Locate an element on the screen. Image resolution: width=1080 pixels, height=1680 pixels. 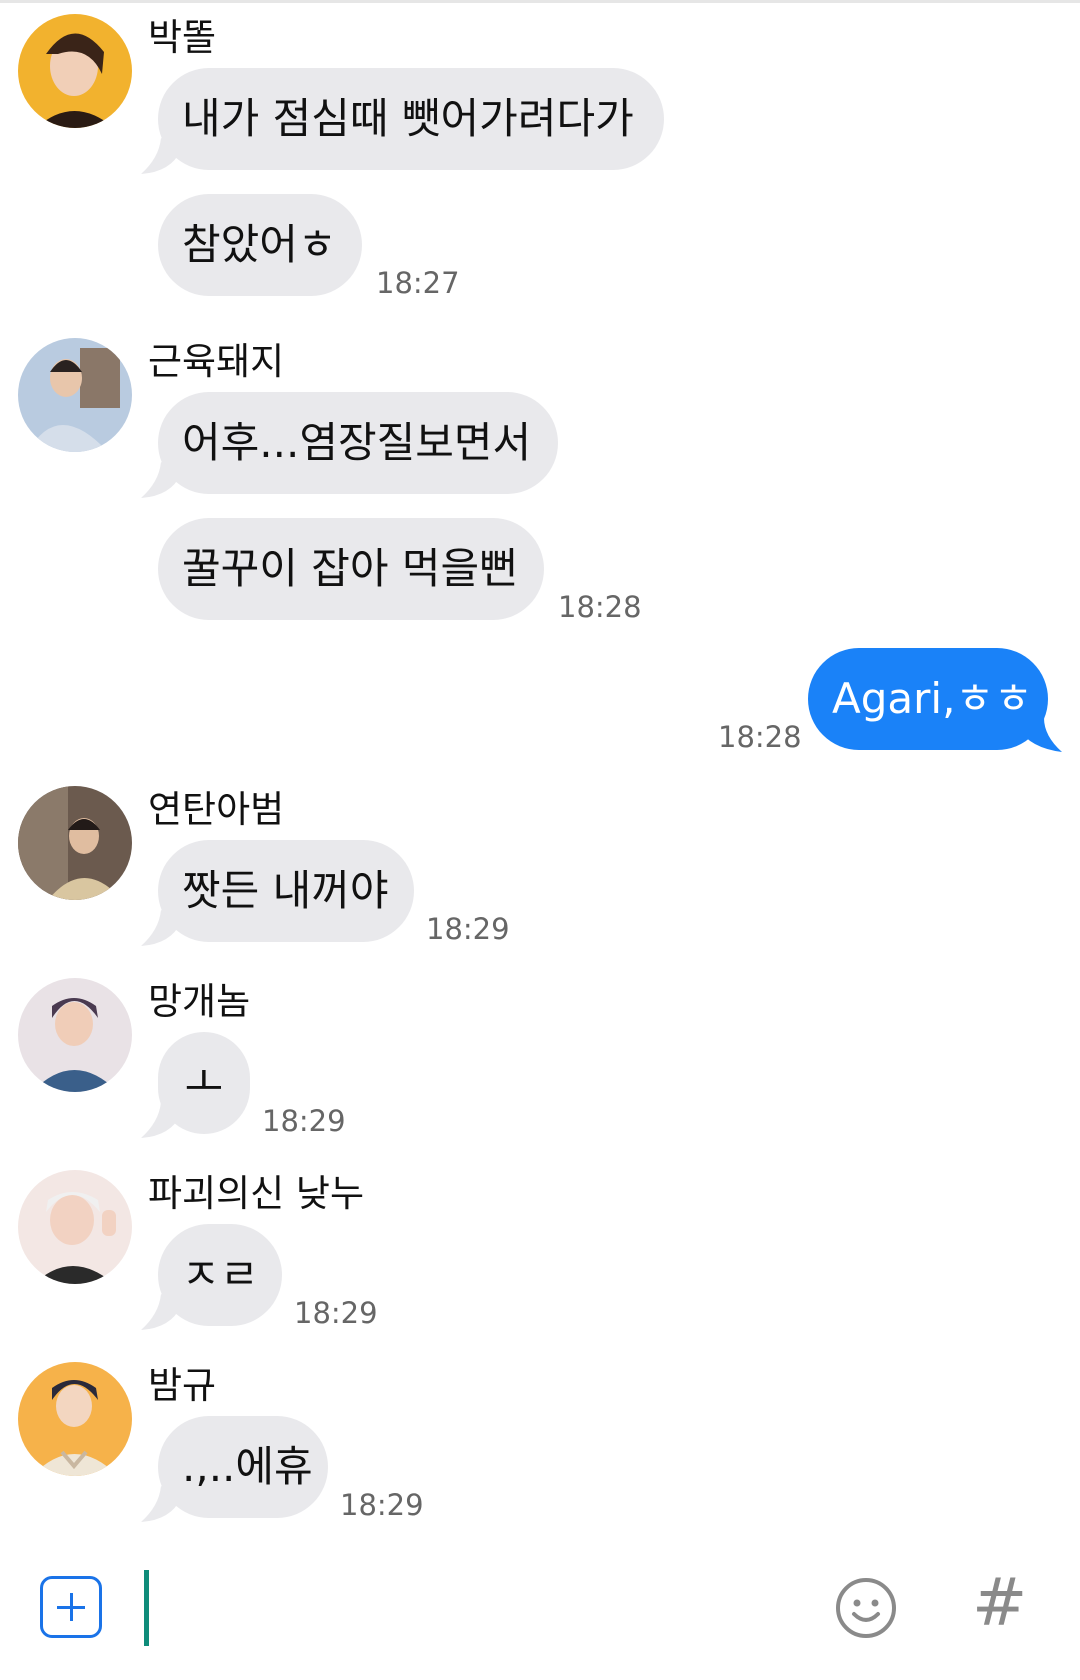
message-bubble: 어후...염장질보면서 is located at coordinates (358, 443).